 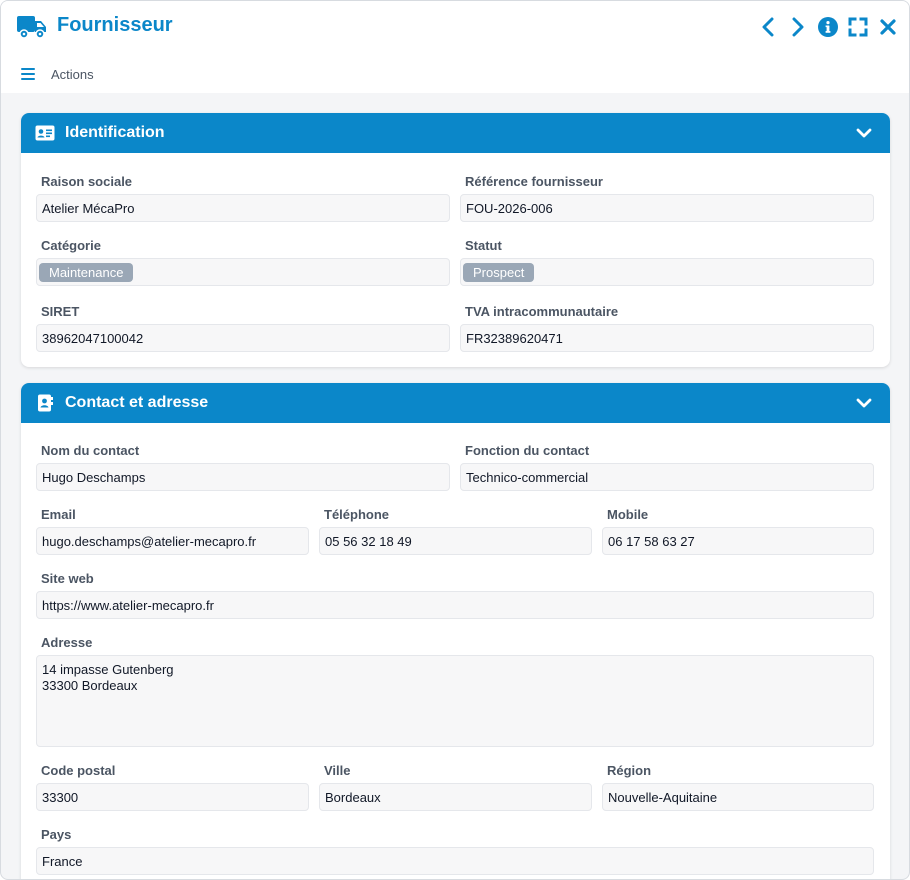 I want to click on categorie-label: Catégorie, so click(x=71, y=245).